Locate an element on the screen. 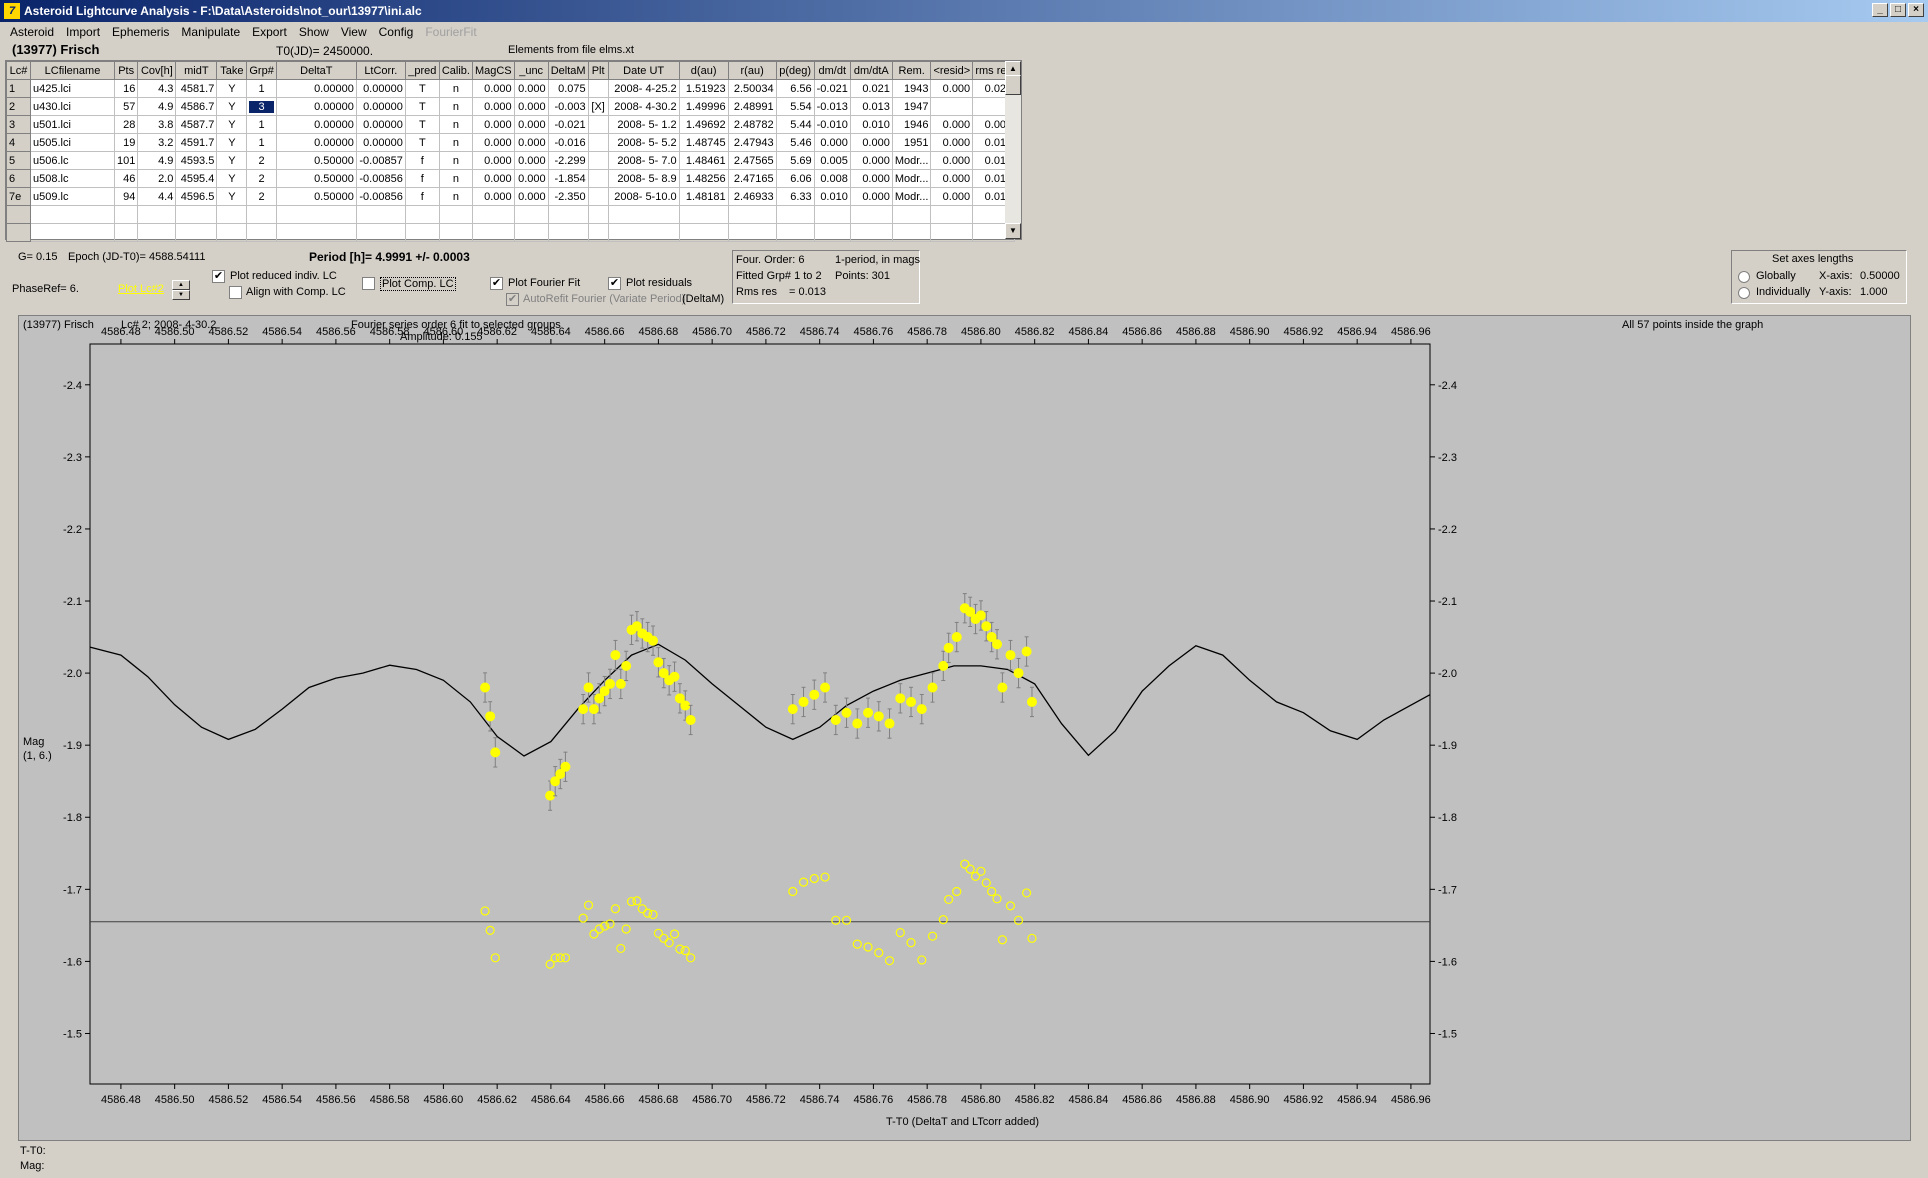 The image size is (1928, 1178). column-header: DeltaM is located at coordinates (568, 70).